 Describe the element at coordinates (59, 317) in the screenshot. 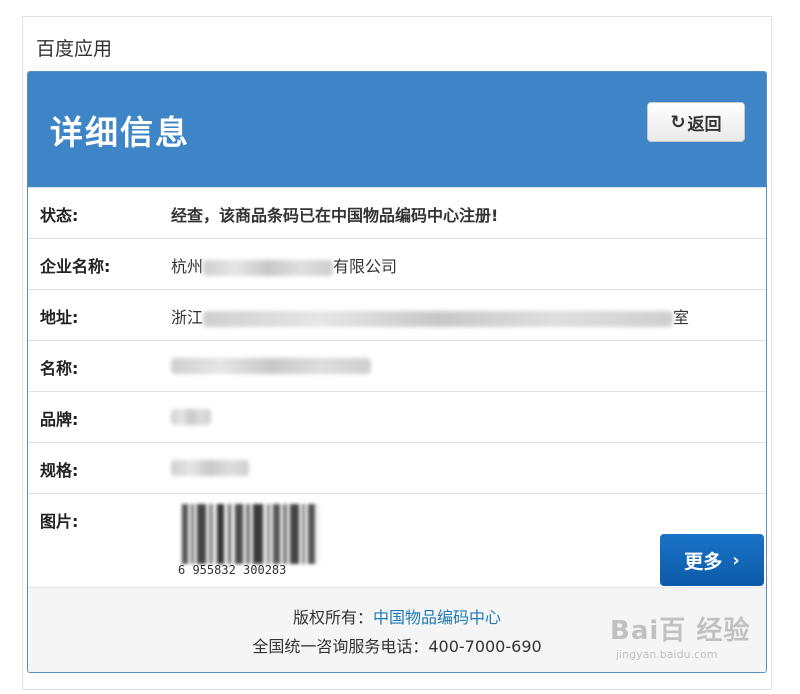

I see `row-label: 地址:` at that location.